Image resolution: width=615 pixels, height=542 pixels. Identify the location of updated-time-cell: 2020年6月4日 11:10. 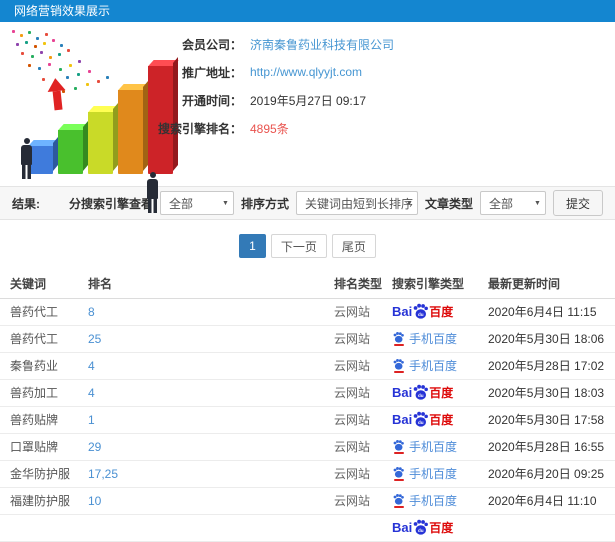
(551, 501).